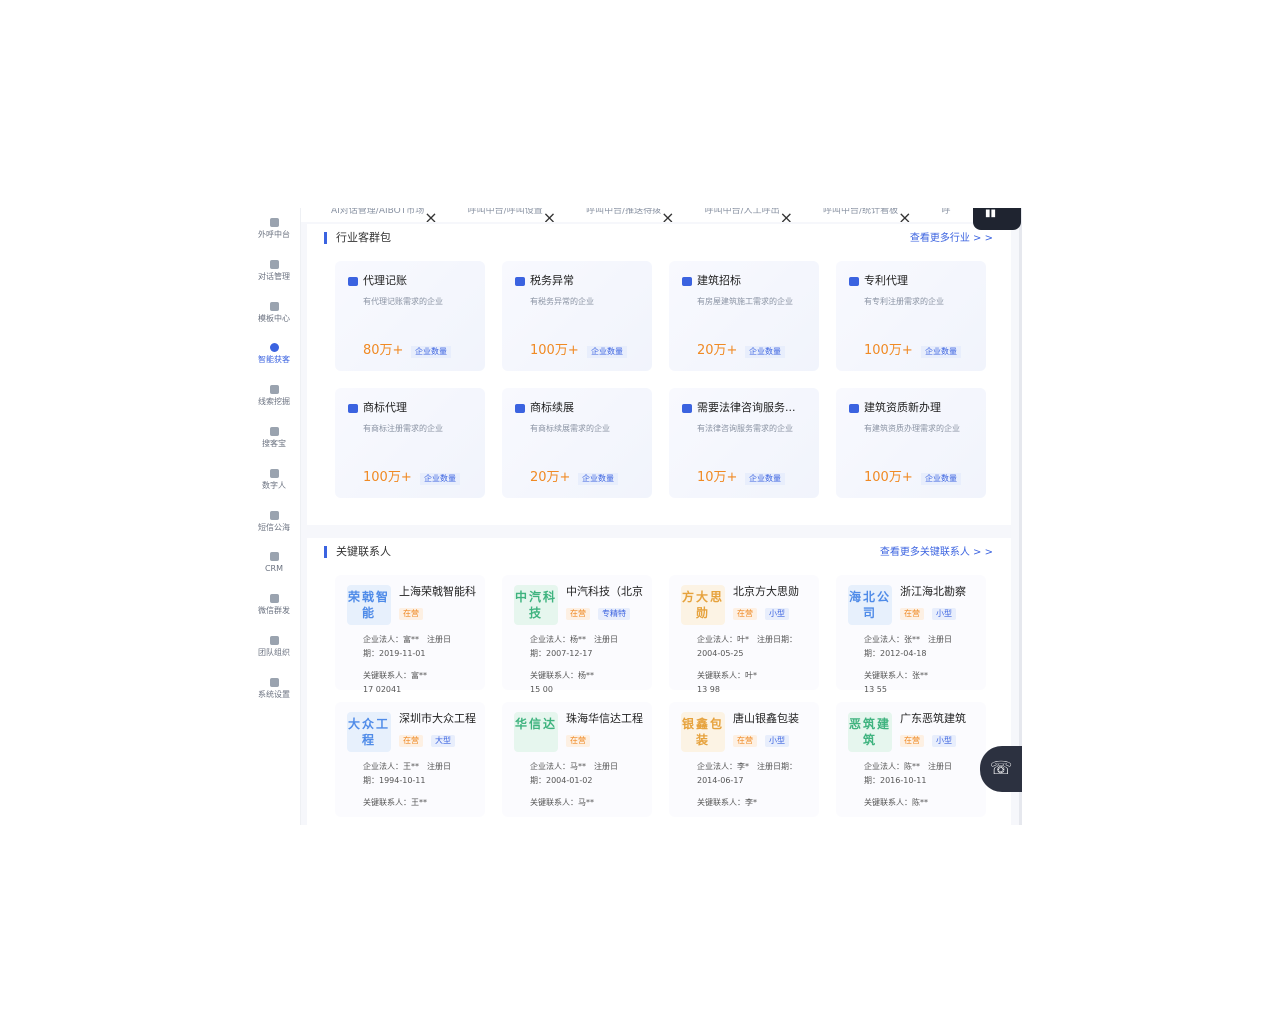  Describe the element at coordinates (410, 443) in the screenshot. I see `industry-card: 商标代理 有商标注册需求的企业 100万+ 企业数量` at that location.